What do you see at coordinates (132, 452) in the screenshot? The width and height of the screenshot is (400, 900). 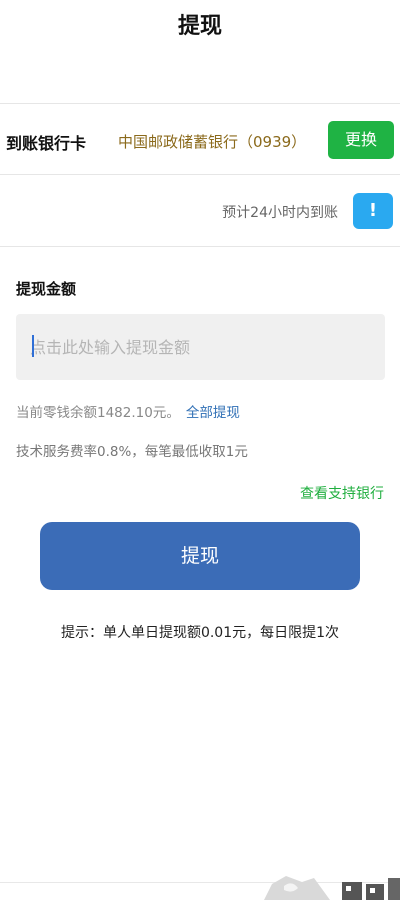 I see `service-fee-text: 技术服务费率0.8%，每笔最低收取1元` at bounding box center [132, 452].